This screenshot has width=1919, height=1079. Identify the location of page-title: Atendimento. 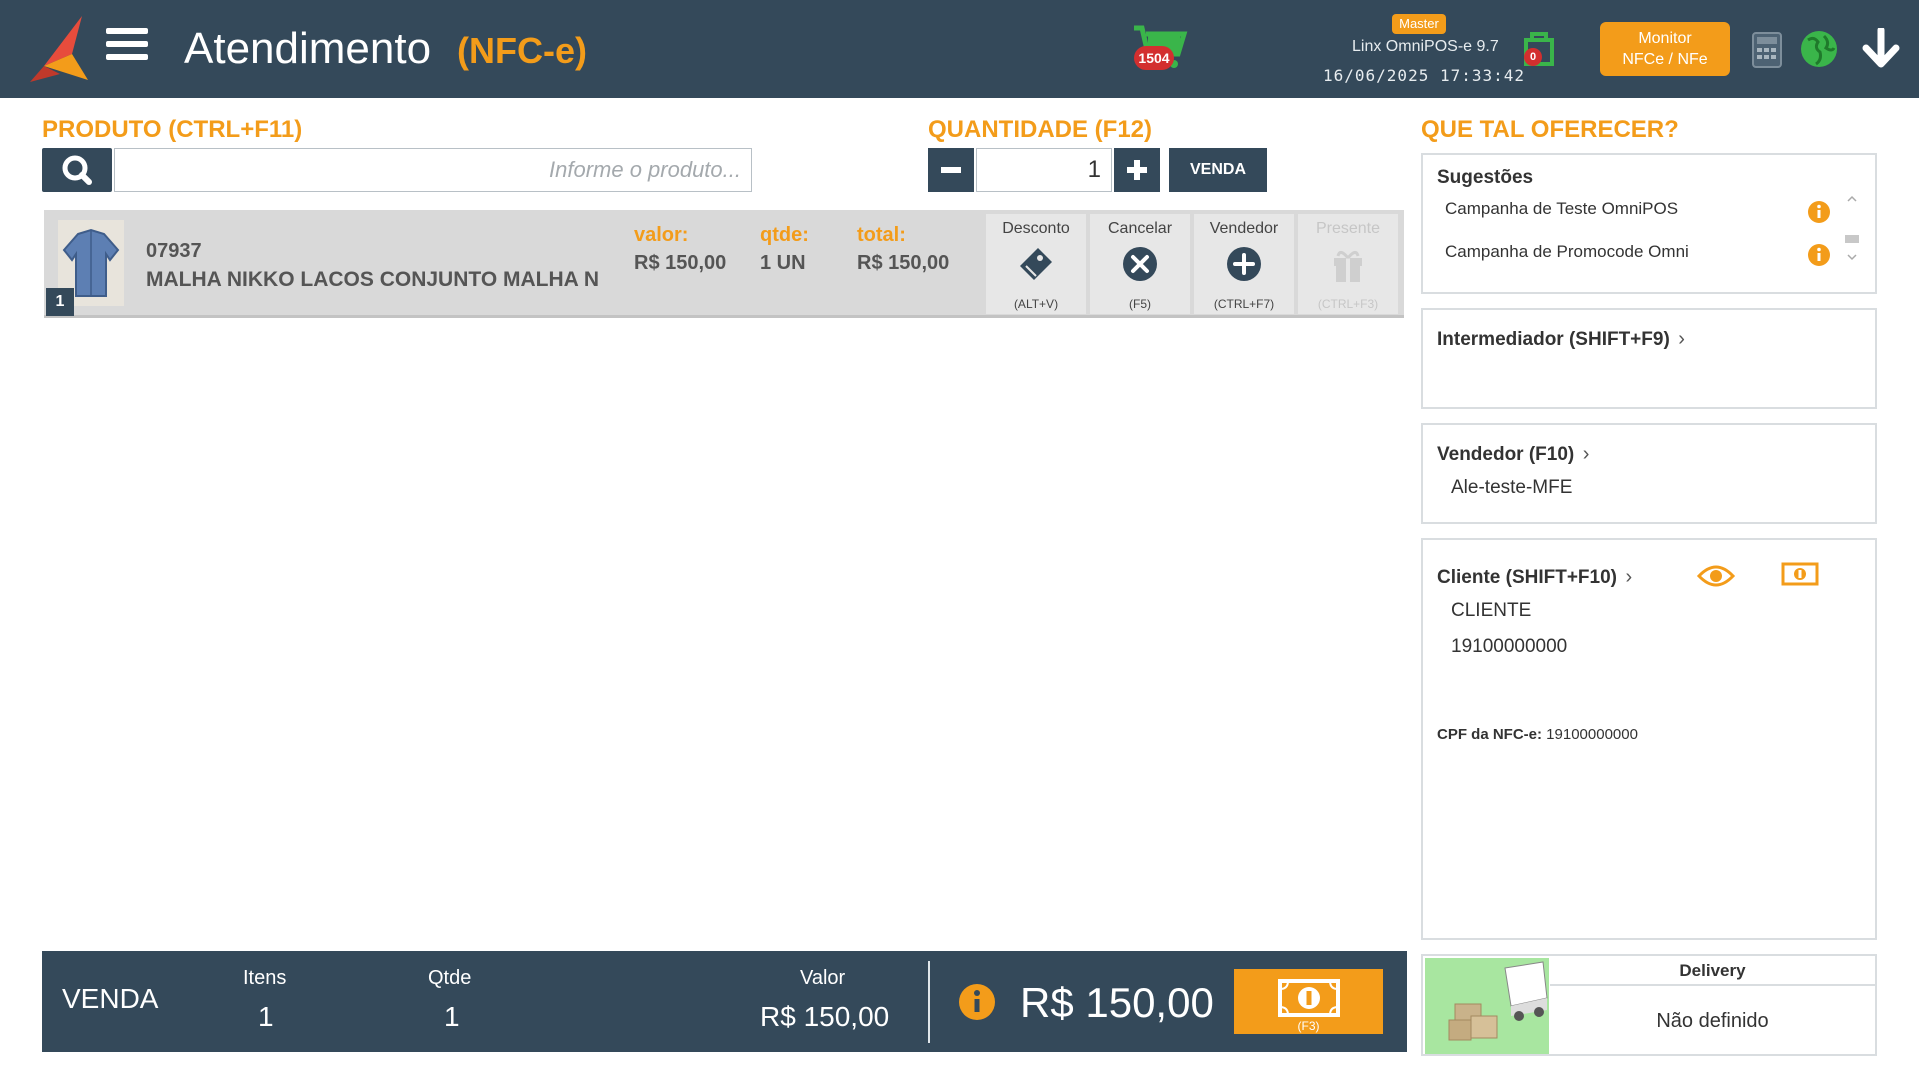
(308, 48).